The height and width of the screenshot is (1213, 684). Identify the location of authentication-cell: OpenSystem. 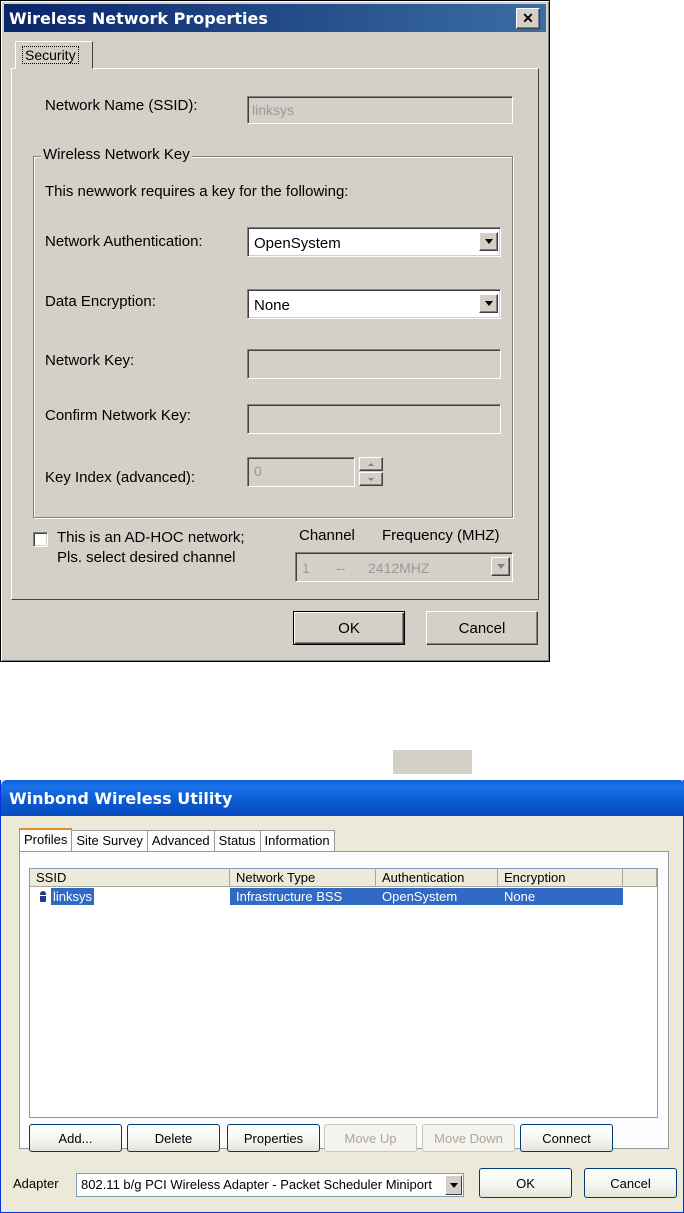
(437, 896).